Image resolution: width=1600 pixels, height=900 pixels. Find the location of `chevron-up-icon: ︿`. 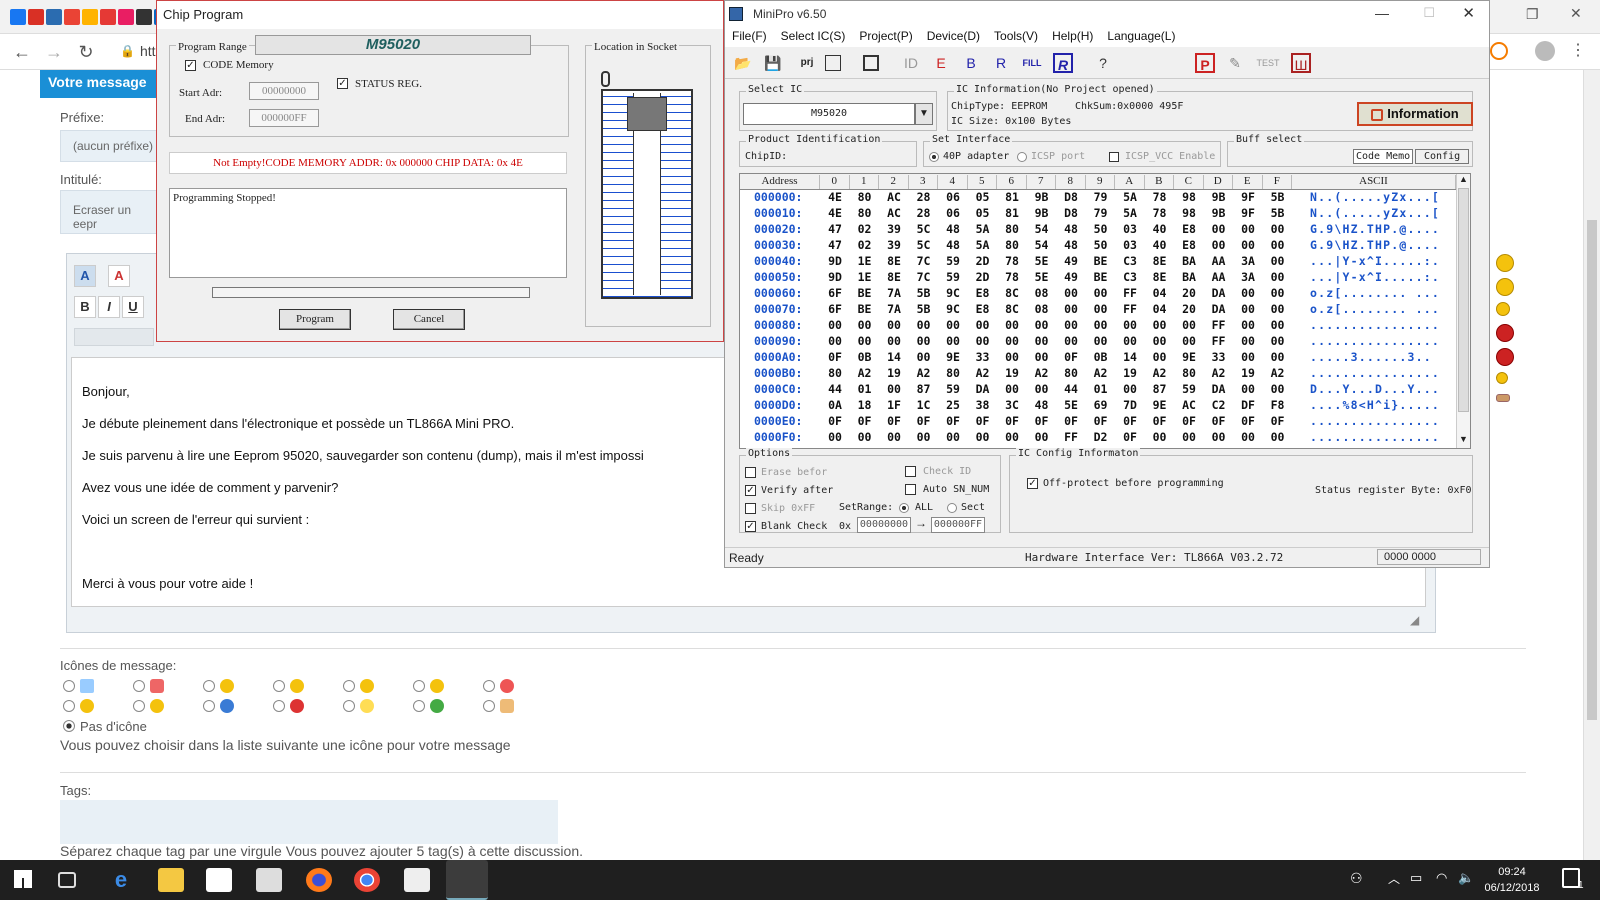

chevron-up-icon: ︿ is located at coordinates (1394, 878).